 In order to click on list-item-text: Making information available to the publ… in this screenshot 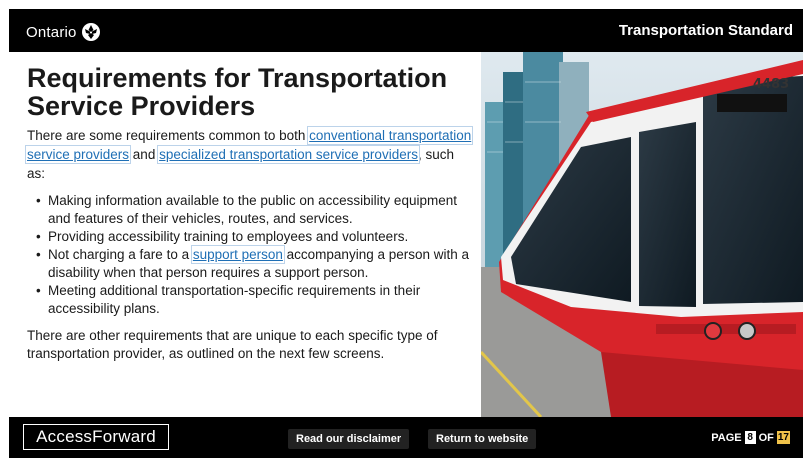, I will do `click(252, 209)`.